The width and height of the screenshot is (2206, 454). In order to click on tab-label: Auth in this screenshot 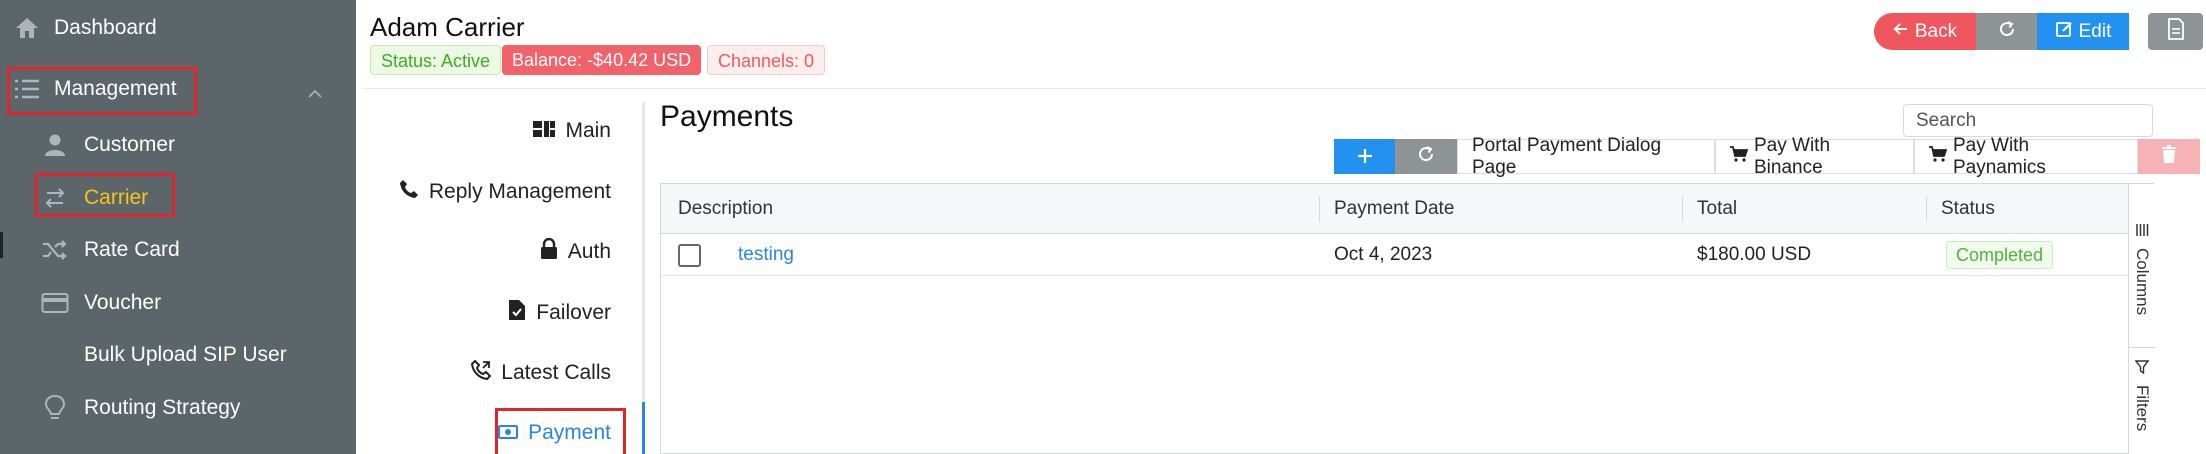, I will do `click(589, 251)`.